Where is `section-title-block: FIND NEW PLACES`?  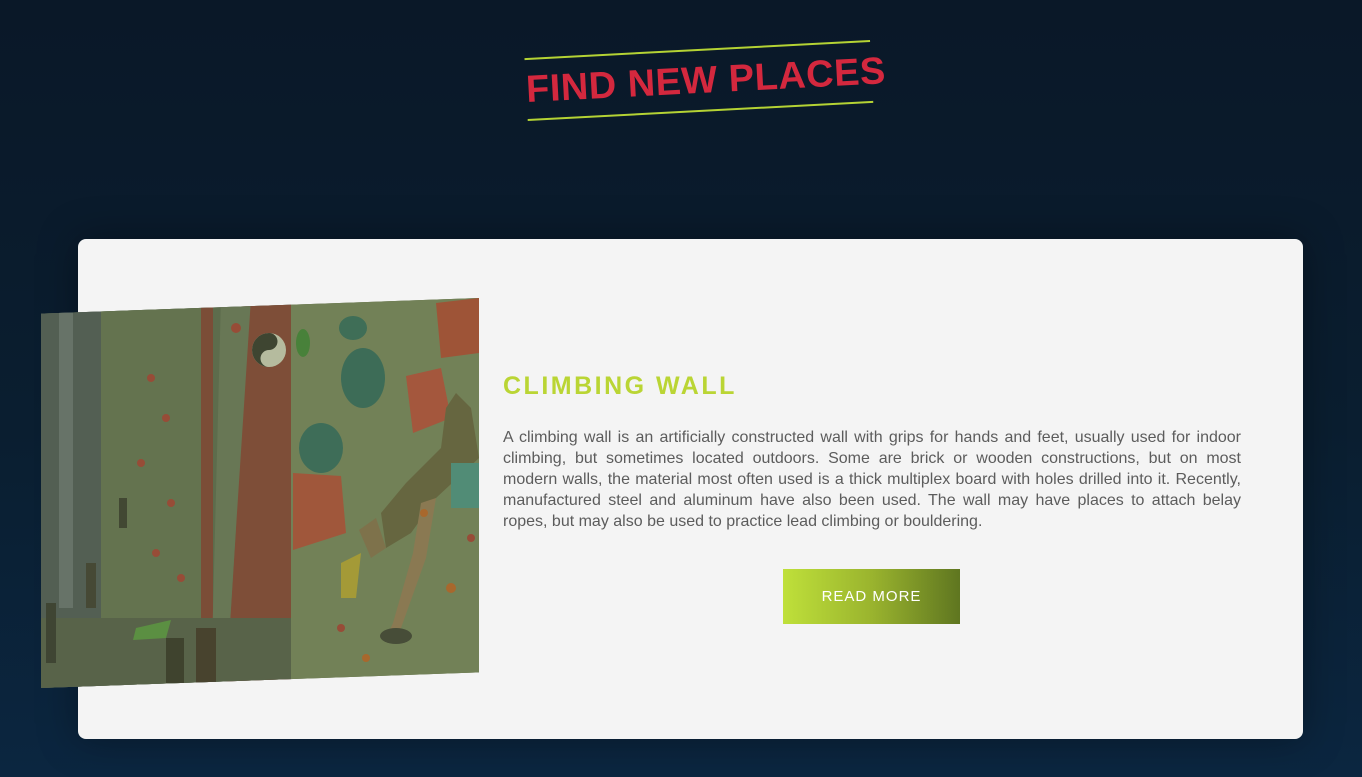 section-title-block: FIND NEW PLACES is located at coordinates (705, 83).